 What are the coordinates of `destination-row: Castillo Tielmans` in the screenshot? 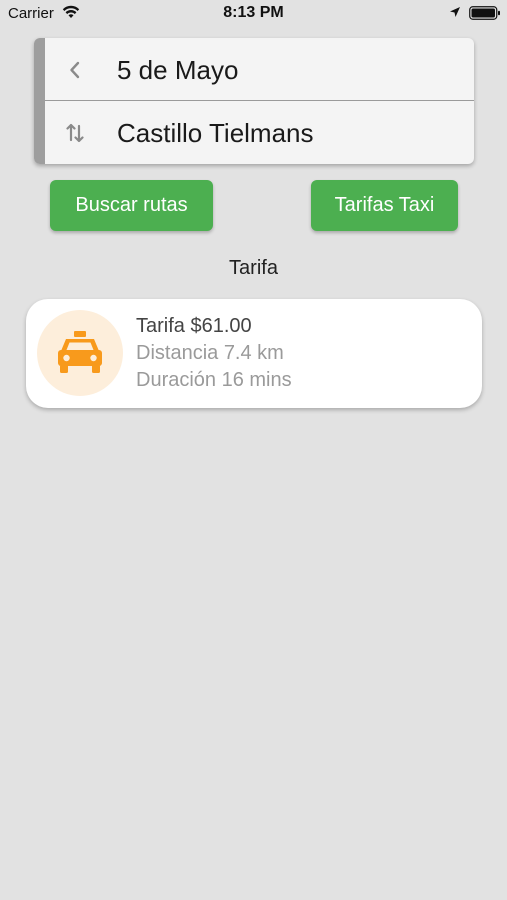 It's located at (259, 132).